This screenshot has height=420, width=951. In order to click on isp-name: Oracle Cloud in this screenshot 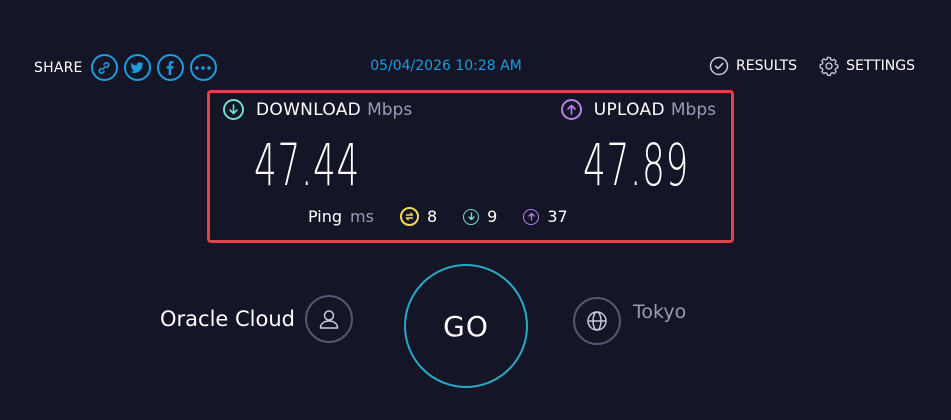, I will do `click(227, 319)`.